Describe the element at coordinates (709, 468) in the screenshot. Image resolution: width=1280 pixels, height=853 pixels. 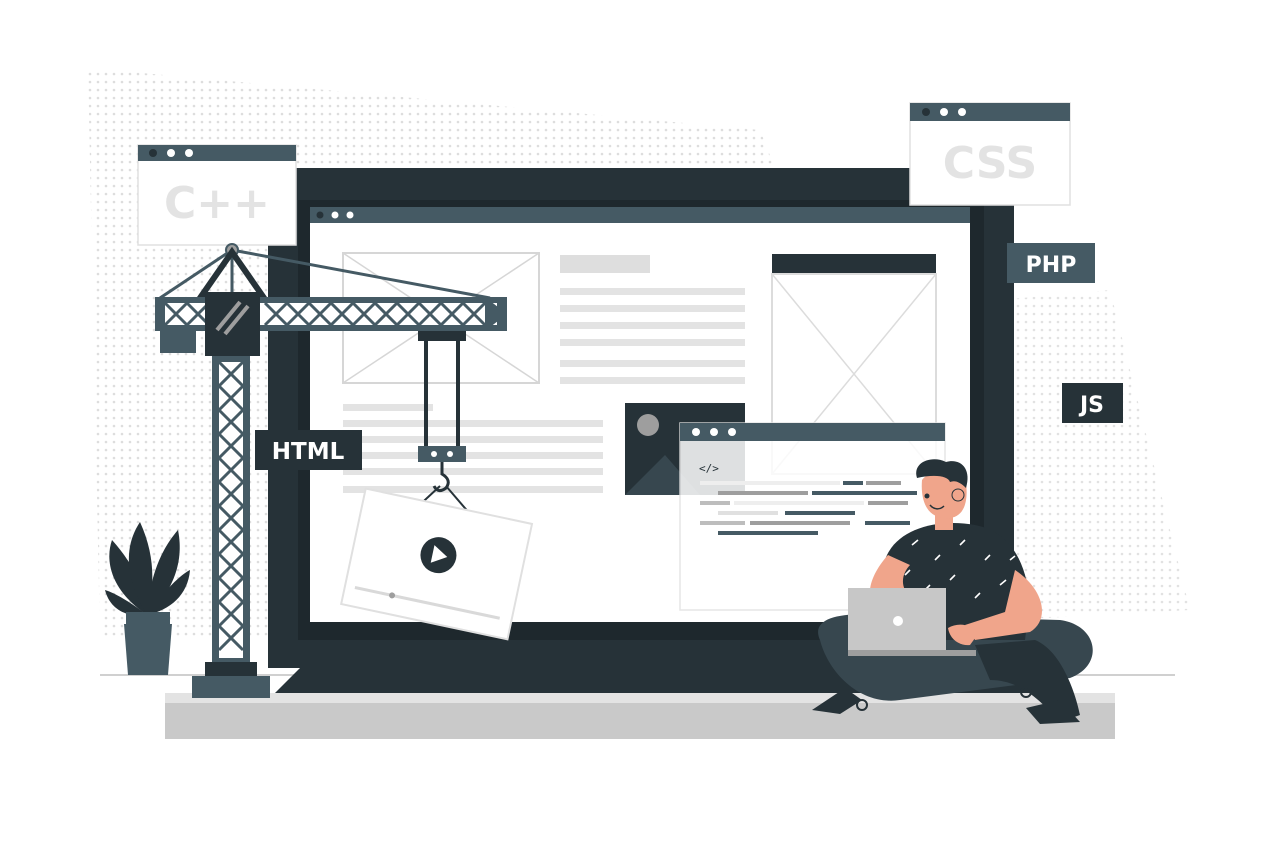
I see `code-tag-label: </>` at that location.